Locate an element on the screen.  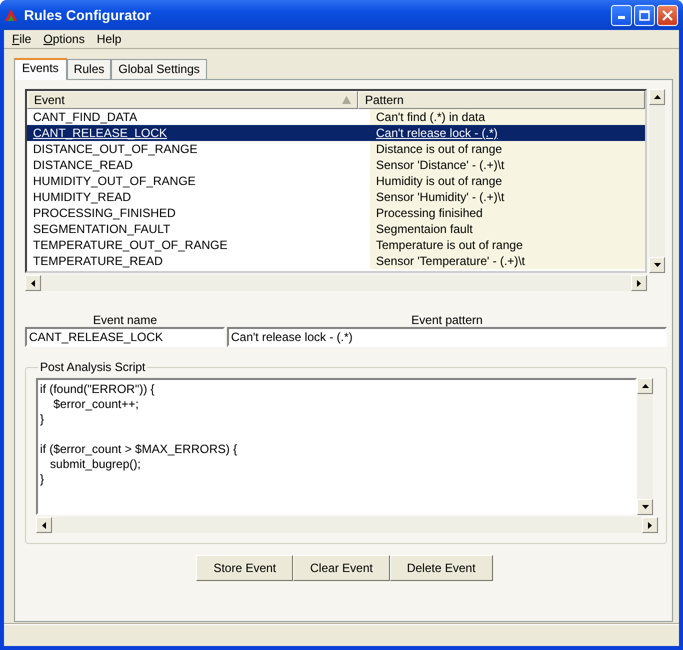
event-pattern-field: Can't release lock - (.*) is located at coordinates (447, 337).